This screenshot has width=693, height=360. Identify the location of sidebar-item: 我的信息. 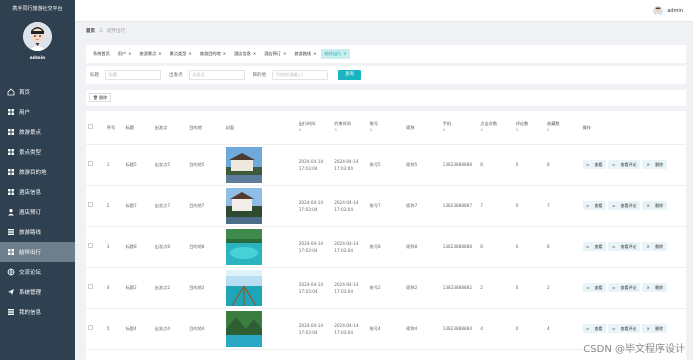
(37, 312).